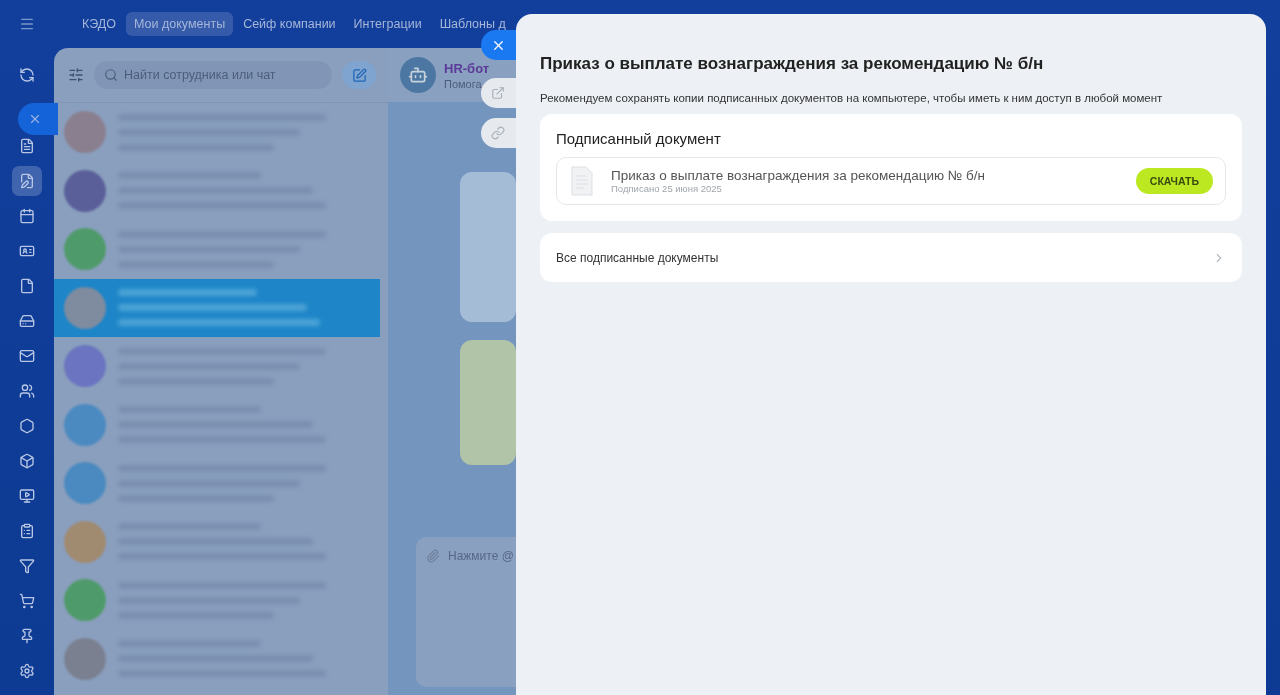 This screenshot has width=1280, height=695. Describe the element at coordinates (387, 24) in the screenshot. I see `nav-tab: Интеграции` at that location.